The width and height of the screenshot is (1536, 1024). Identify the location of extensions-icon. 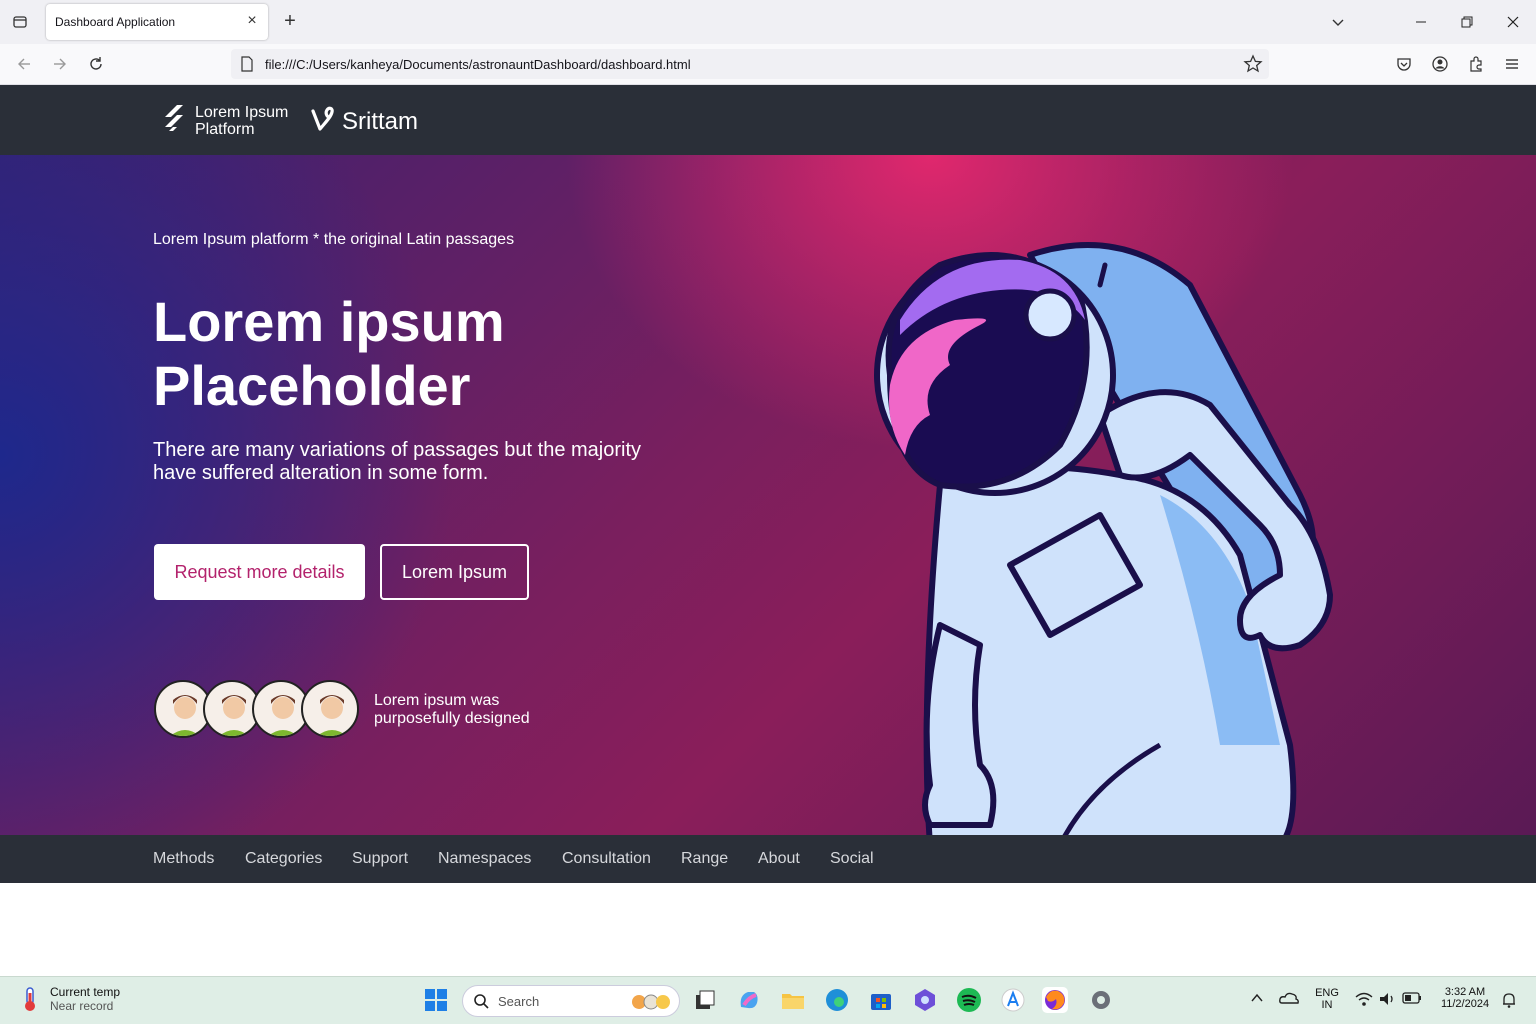
(1476, 64).